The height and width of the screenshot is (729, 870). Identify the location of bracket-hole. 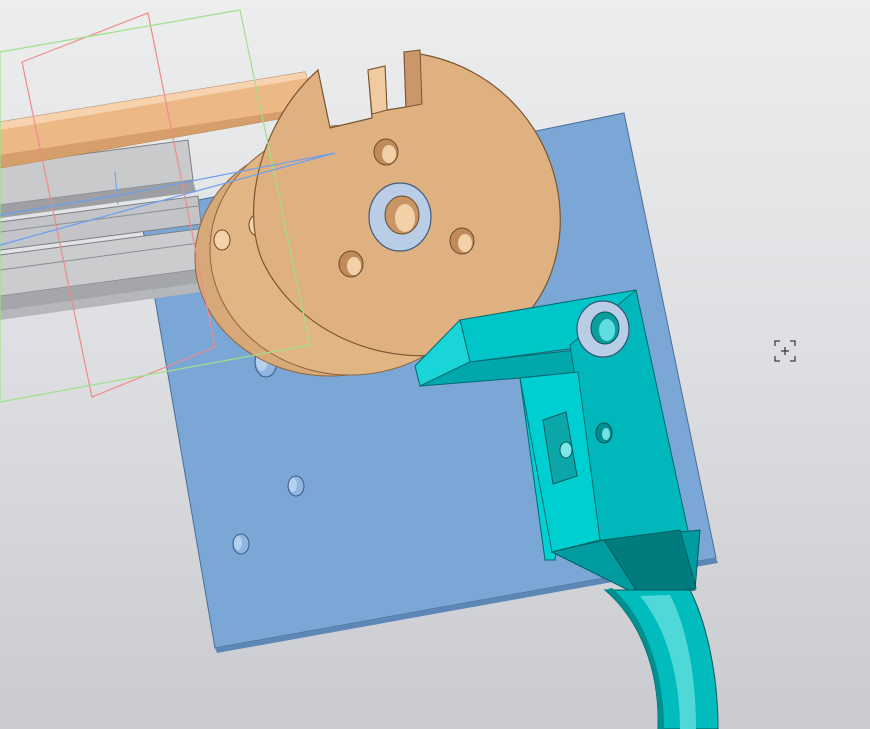
(604, 433).